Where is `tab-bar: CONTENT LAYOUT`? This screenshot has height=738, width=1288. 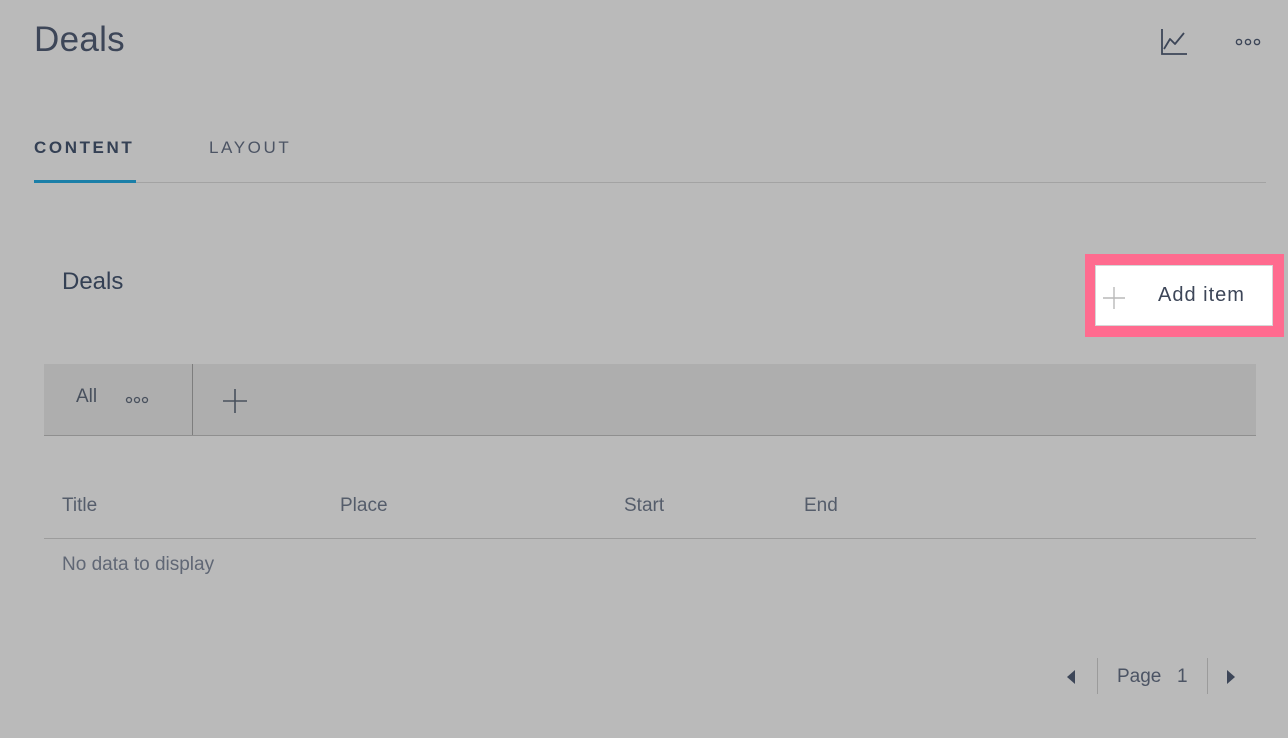
tab-bar: CONTENT LAYOUT is located at coordinates (650, 158).